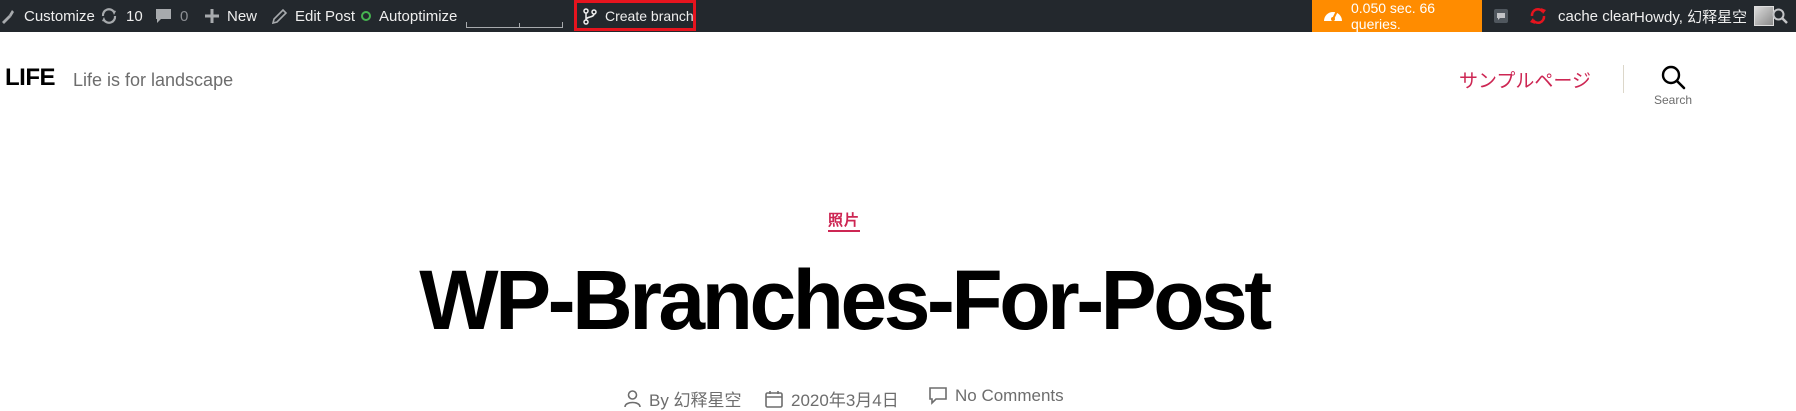  I want to click on account-menu: Howdy, 幻释星空, so click(1704, 16).